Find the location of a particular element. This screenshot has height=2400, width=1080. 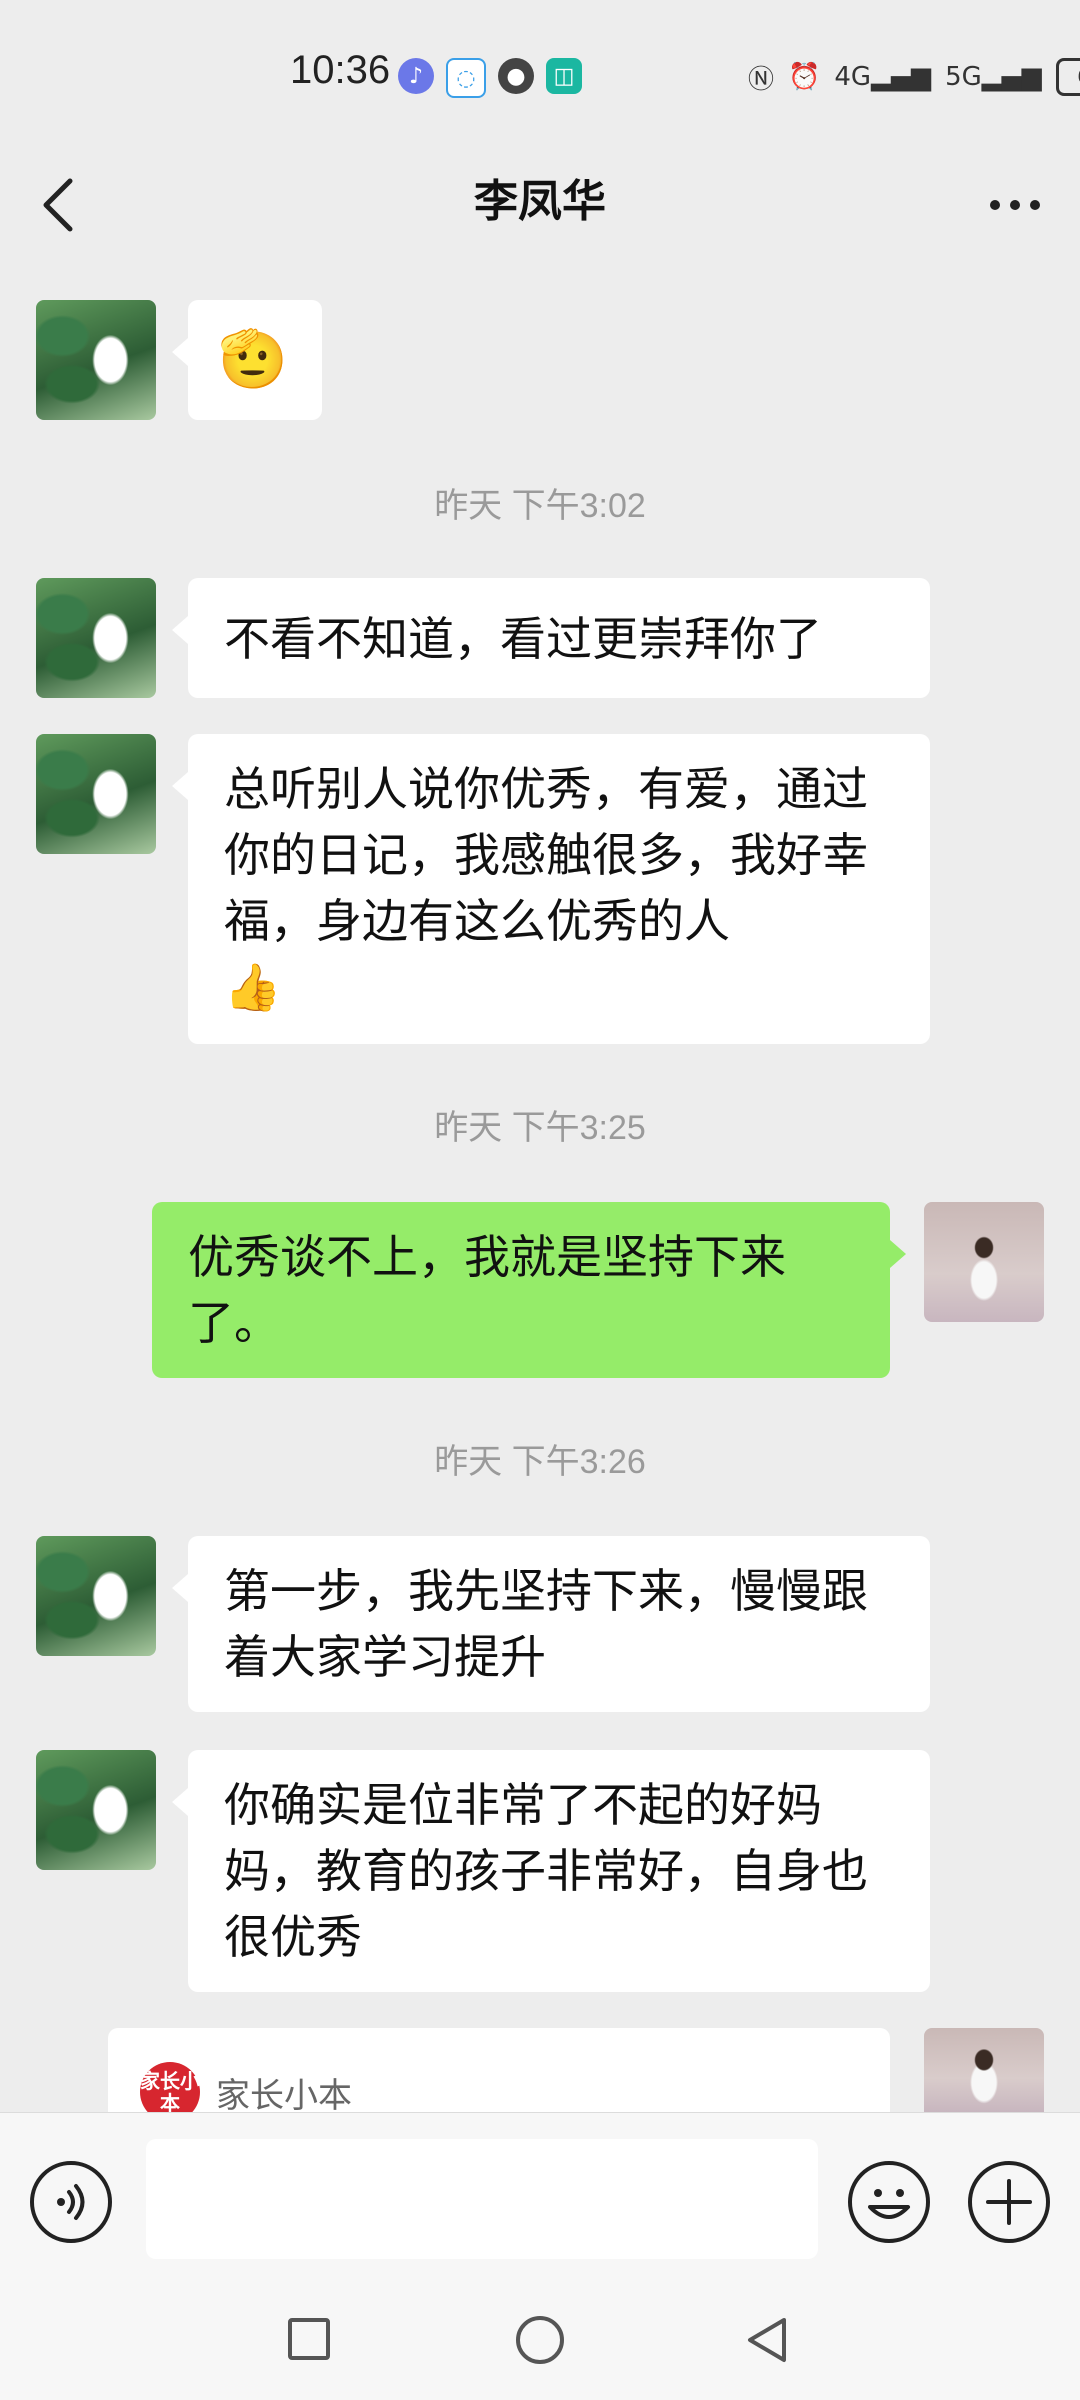

alarm-icon: ⏰ is located at coordinates (804, 77).